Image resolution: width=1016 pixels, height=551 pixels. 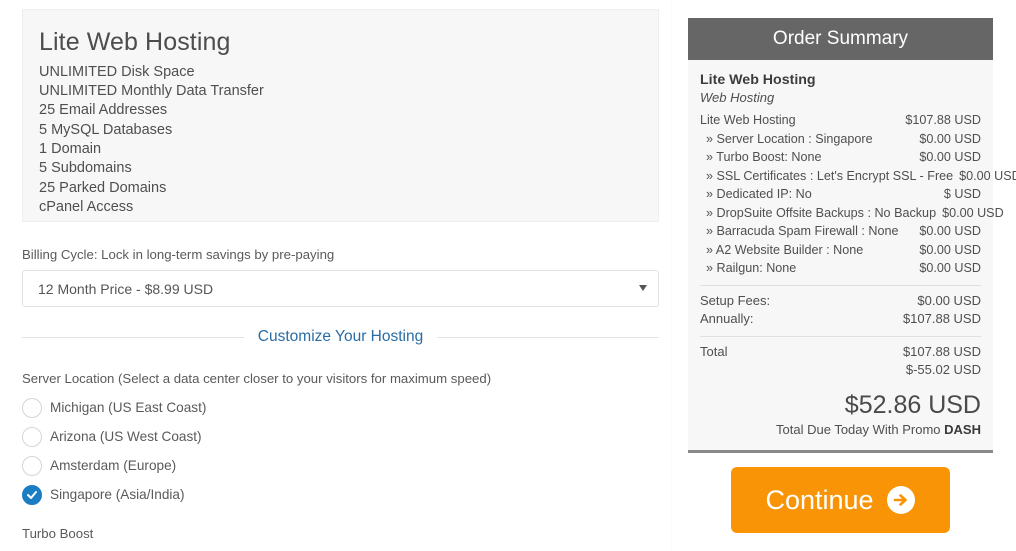 What do you see at coordinates (821, 212) in the screenshot?
I see `summary-line-item-name: » DropSuite Offsite Backups : No Backup` at bounding box center [821, 212].